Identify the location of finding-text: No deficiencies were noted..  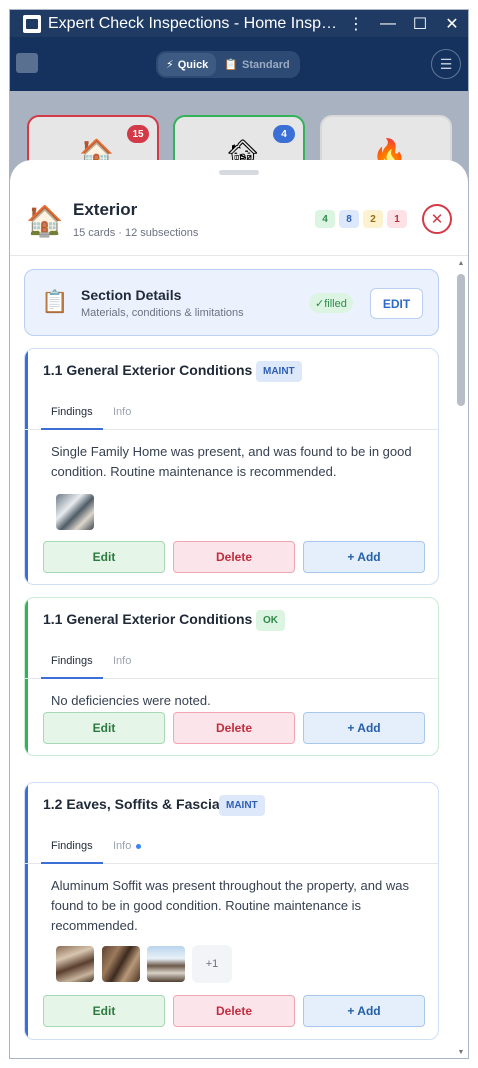
(131, 700).